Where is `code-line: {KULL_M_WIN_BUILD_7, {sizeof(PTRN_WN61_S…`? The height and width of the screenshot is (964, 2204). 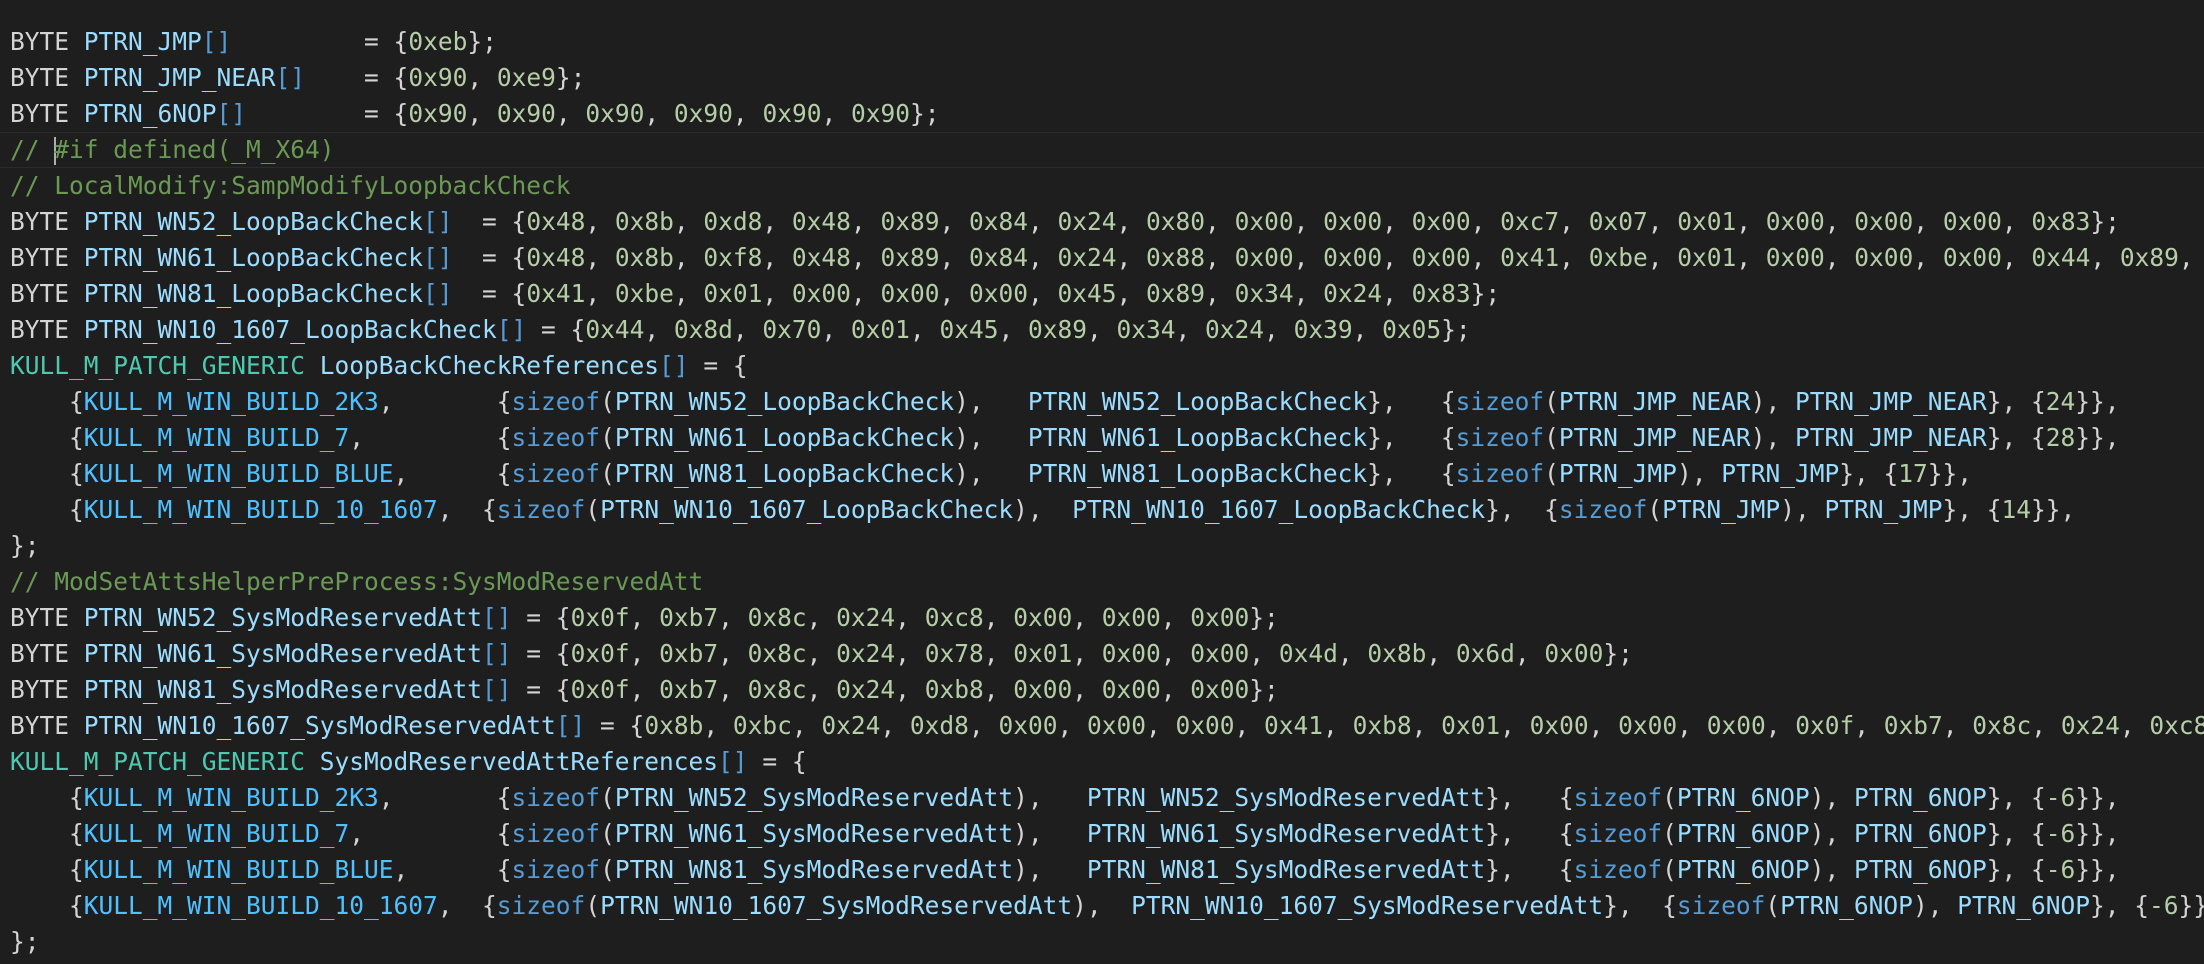
code-line: {KULL_M_WIN_BUILD_7, {sizeof(PTRN_WN61_S… is located at coordinates (1107, 834).